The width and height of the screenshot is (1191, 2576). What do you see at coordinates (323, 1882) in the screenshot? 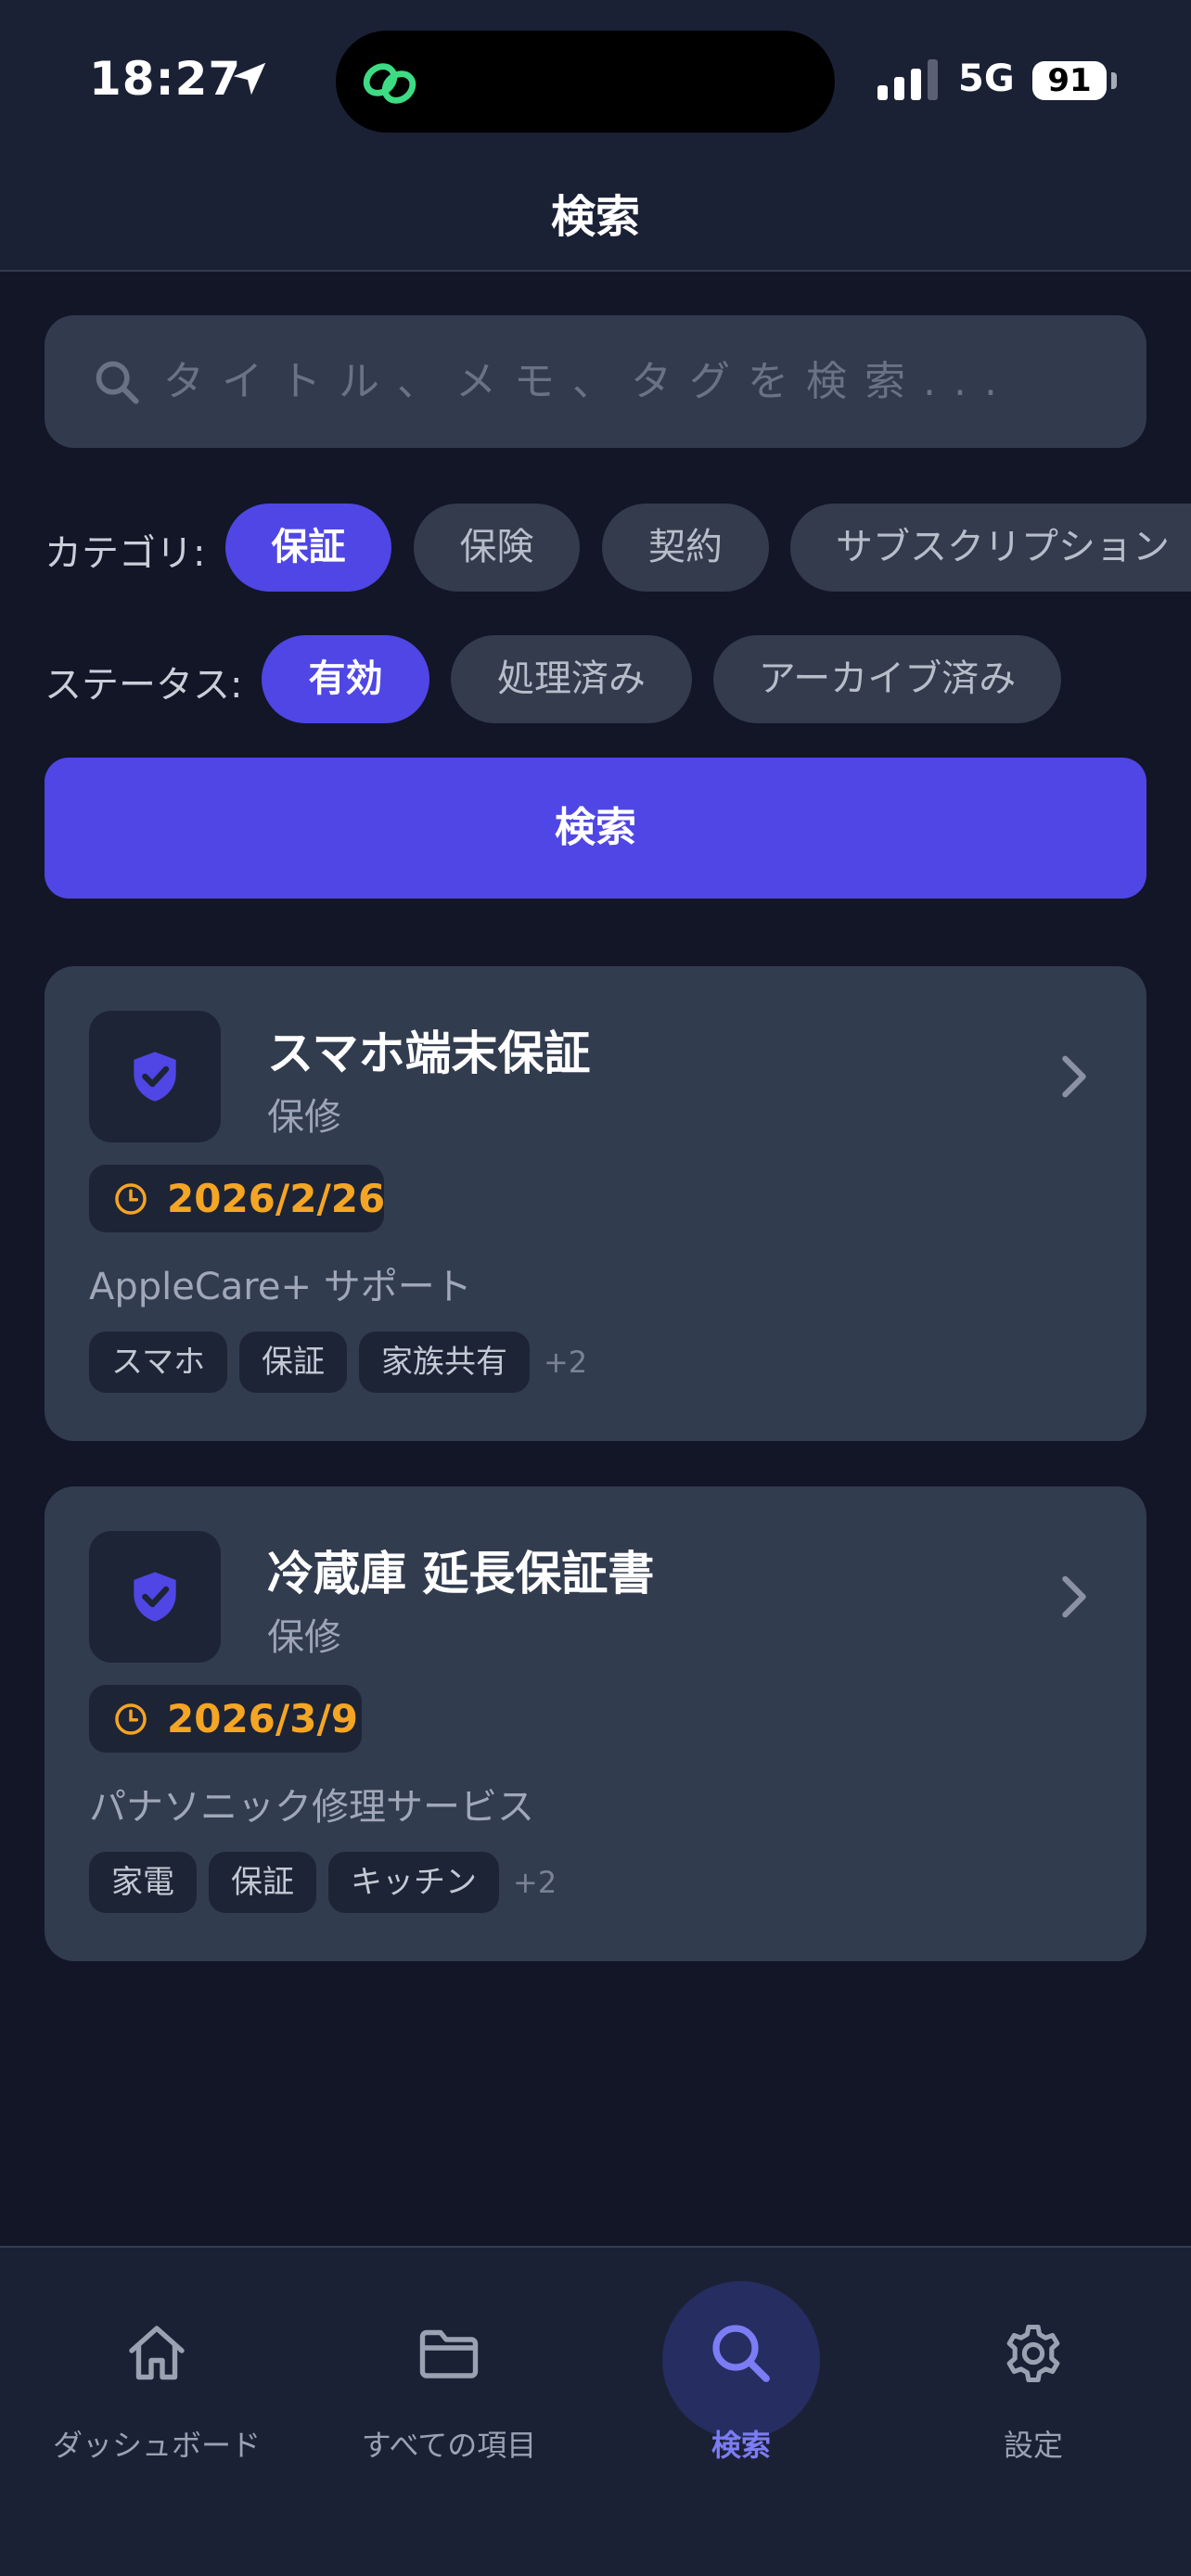
I see `tag-list: 家電 保証 キッチン +2` at bounding box center [323, 1882].